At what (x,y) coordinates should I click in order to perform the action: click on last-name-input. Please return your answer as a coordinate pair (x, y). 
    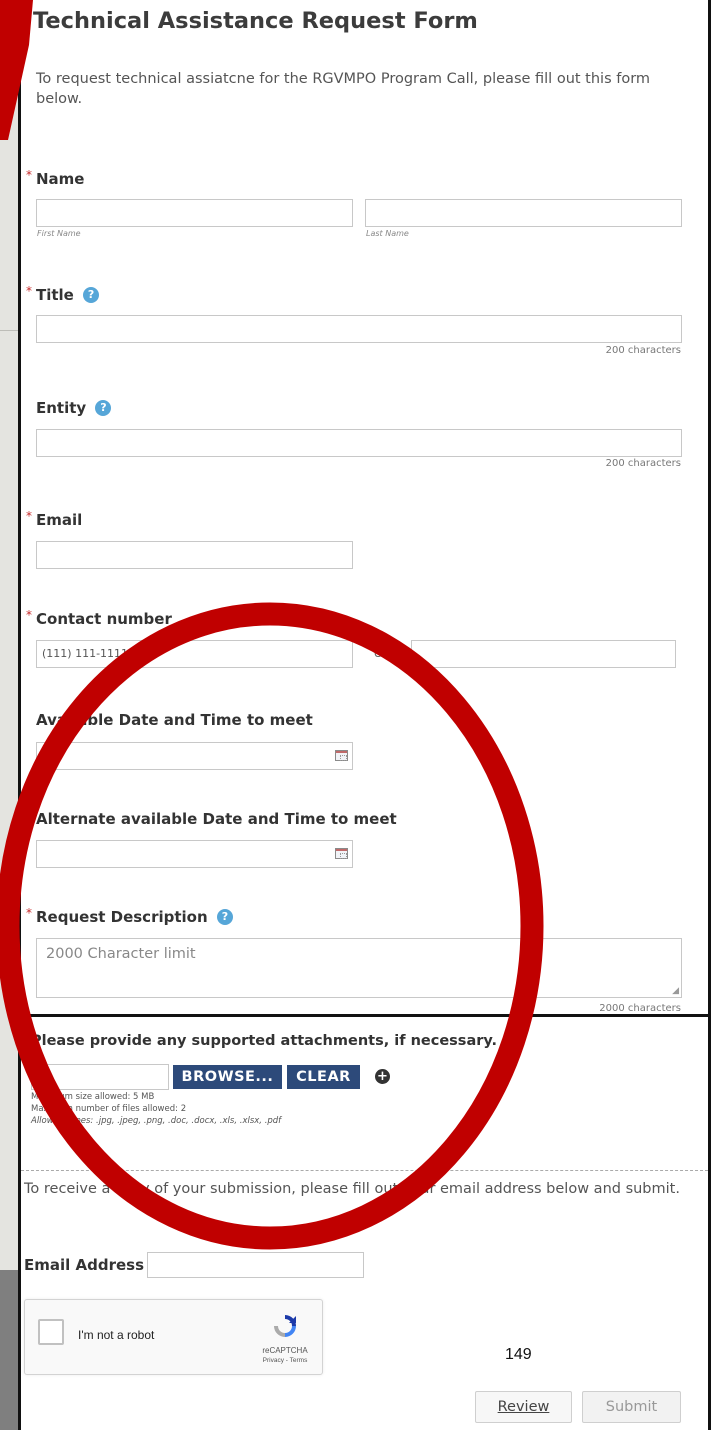
    Looking at the image, I should click on (523, 213).